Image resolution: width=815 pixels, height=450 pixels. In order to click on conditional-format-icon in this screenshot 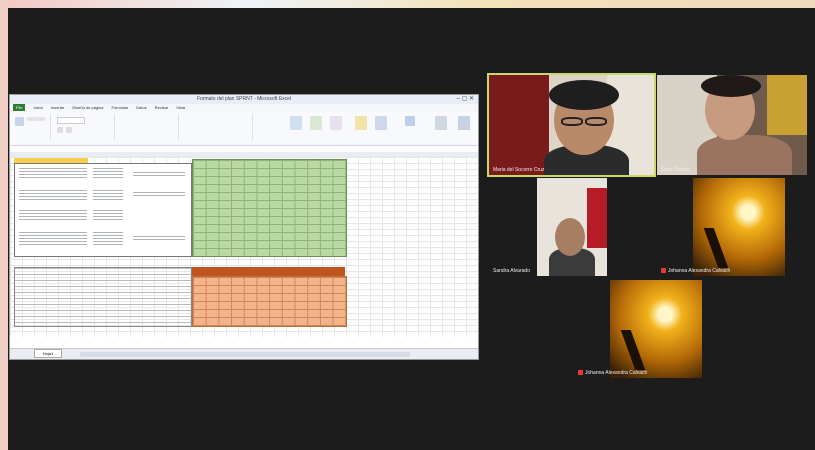, I will do `click(296, 123)`.